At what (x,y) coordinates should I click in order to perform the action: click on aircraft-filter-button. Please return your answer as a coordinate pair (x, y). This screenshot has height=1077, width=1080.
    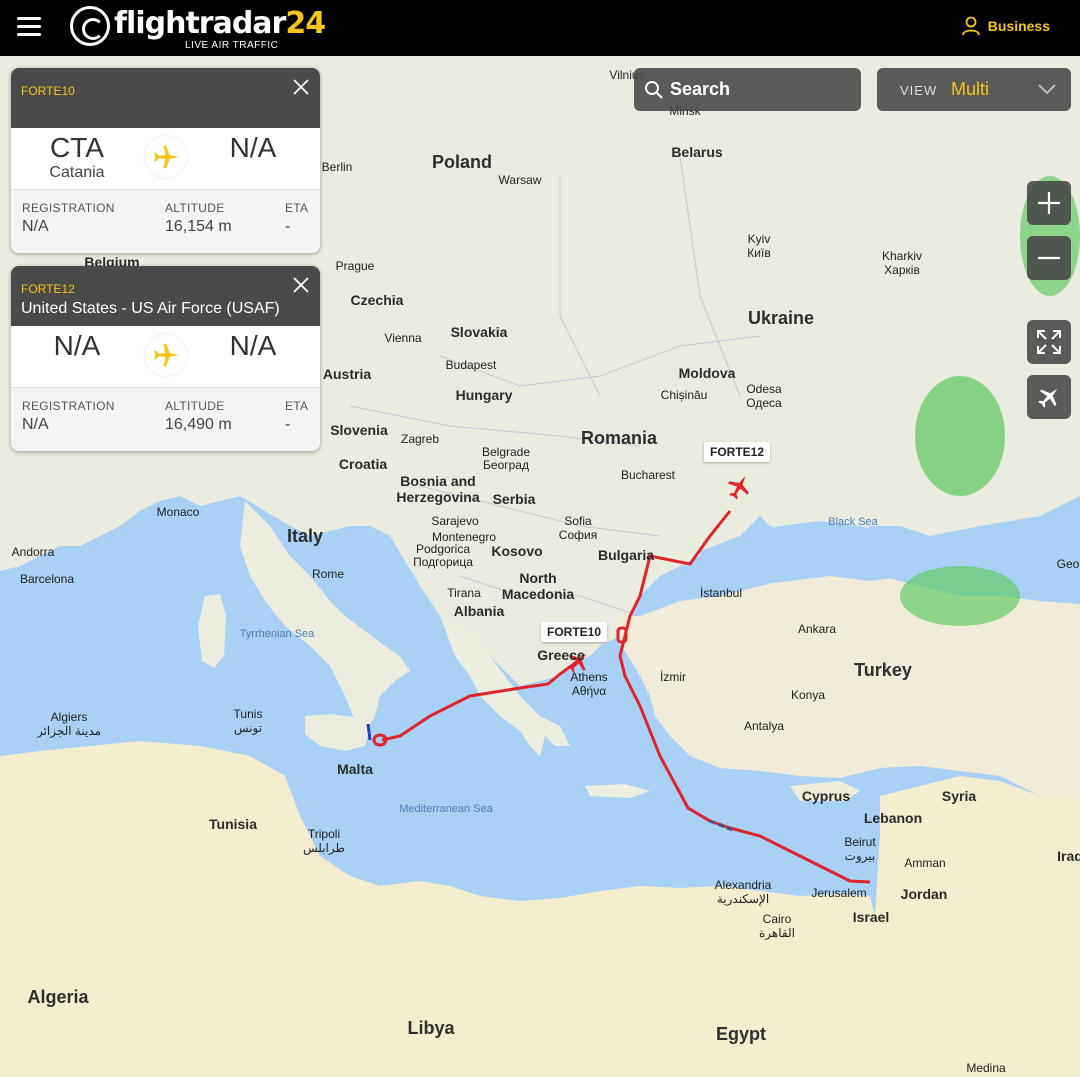
    Looking at the image, I should click on (1049, 397).